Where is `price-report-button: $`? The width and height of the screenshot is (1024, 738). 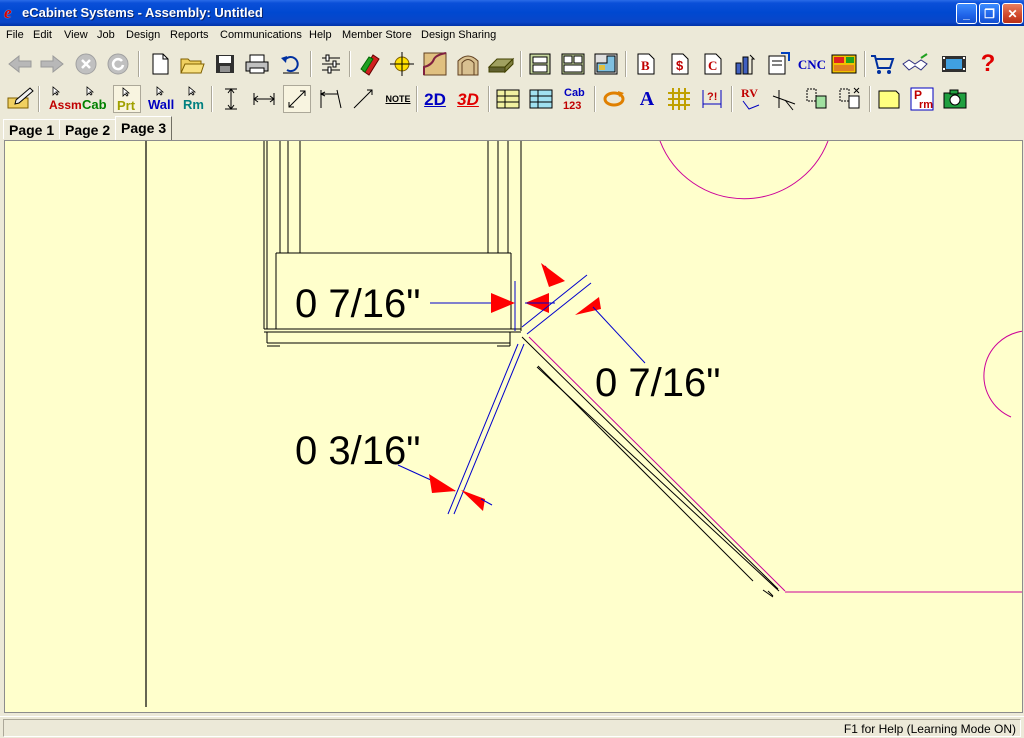
price-report-button: $ is located at coordinates (680, 64).